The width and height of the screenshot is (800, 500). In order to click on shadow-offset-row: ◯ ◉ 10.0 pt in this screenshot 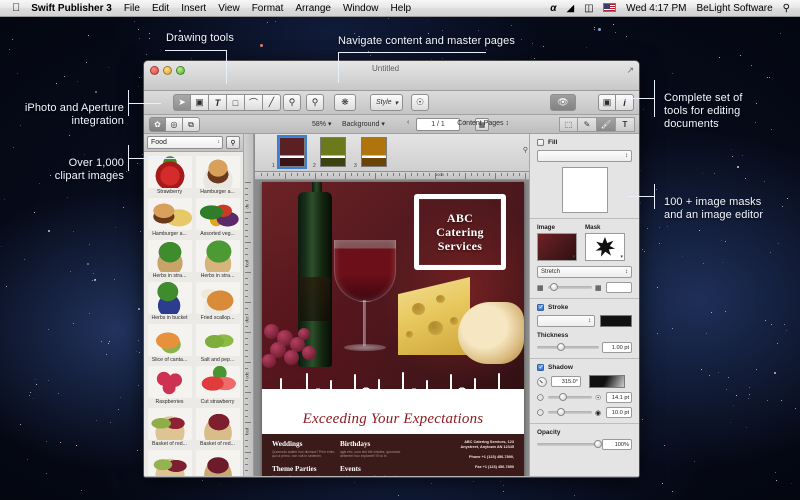, I will do `click(584, 412)`.